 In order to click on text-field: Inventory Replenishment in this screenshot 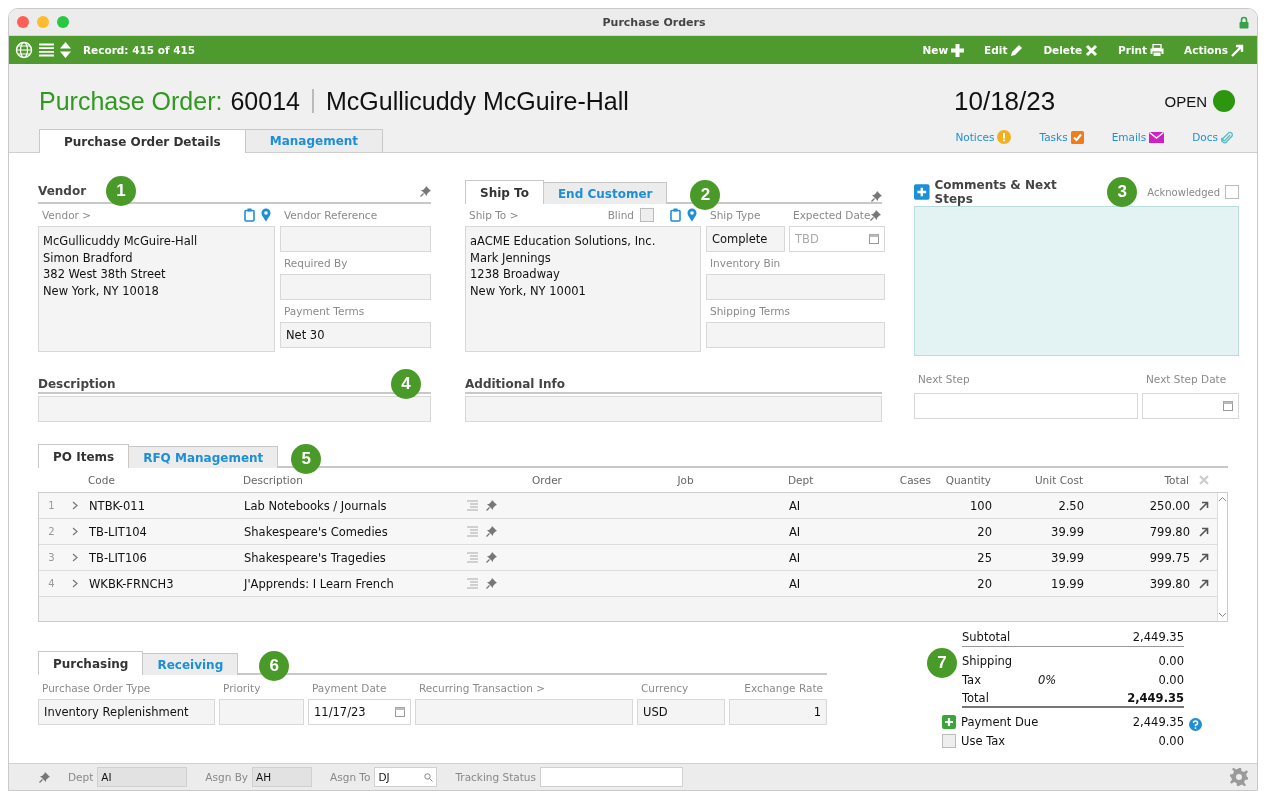, I will do `click(126, 712)`.